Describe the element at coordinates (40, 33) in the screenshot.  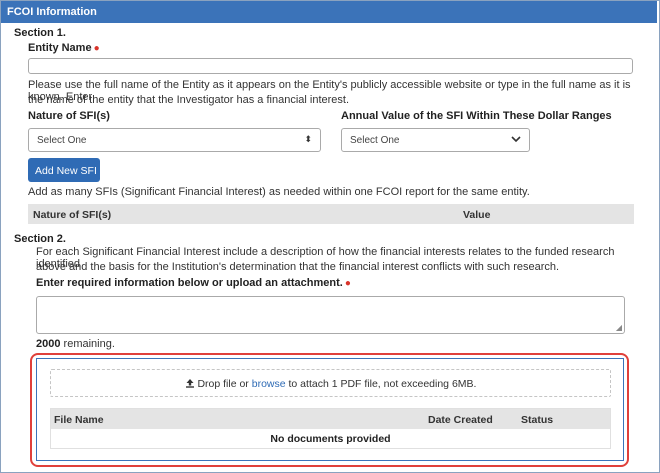
I see `section1-heading: Section 1.` at that location.